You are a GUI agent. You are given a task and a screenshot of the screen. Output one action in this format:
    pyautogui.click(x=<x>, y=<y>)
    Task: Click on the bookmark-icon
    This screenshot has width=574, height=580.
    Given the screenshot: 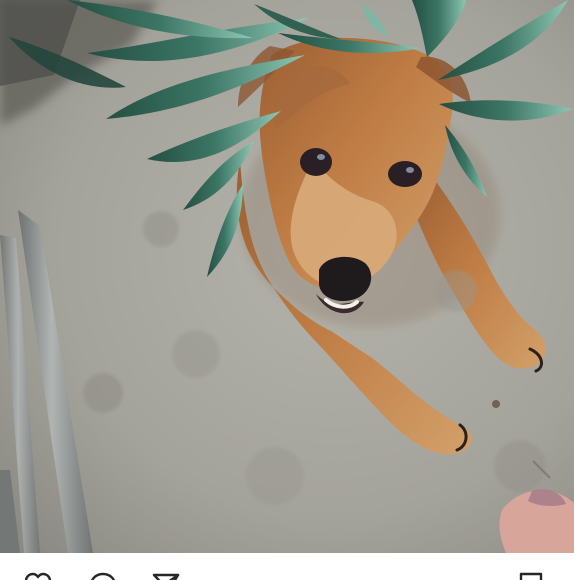 What is the action you would take?
    pyautogui.click(x=531, y=575)
    